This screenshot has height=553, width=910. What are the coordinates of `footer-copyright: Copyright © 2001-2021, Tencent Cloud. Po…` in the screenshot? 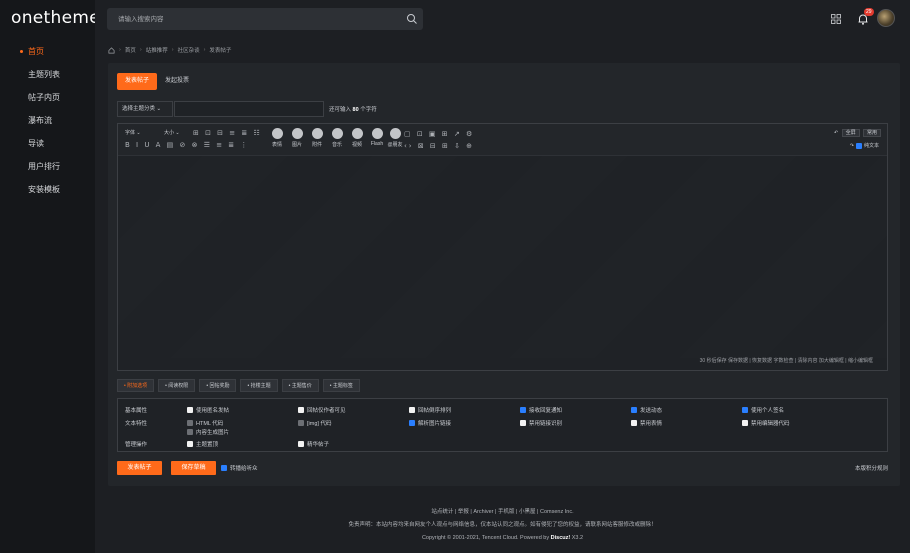 It's located at (502, 538).